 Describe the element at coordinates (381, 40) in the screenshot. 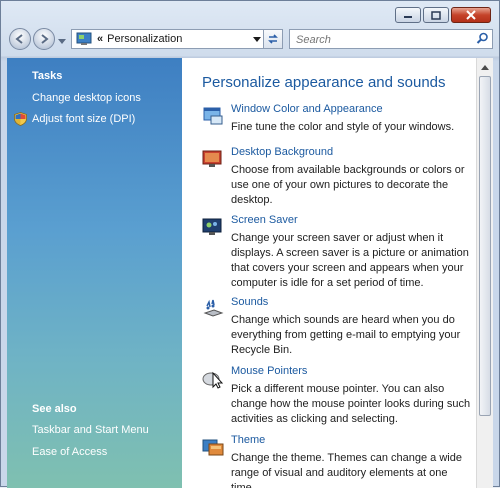

I see `search-input` at that location.